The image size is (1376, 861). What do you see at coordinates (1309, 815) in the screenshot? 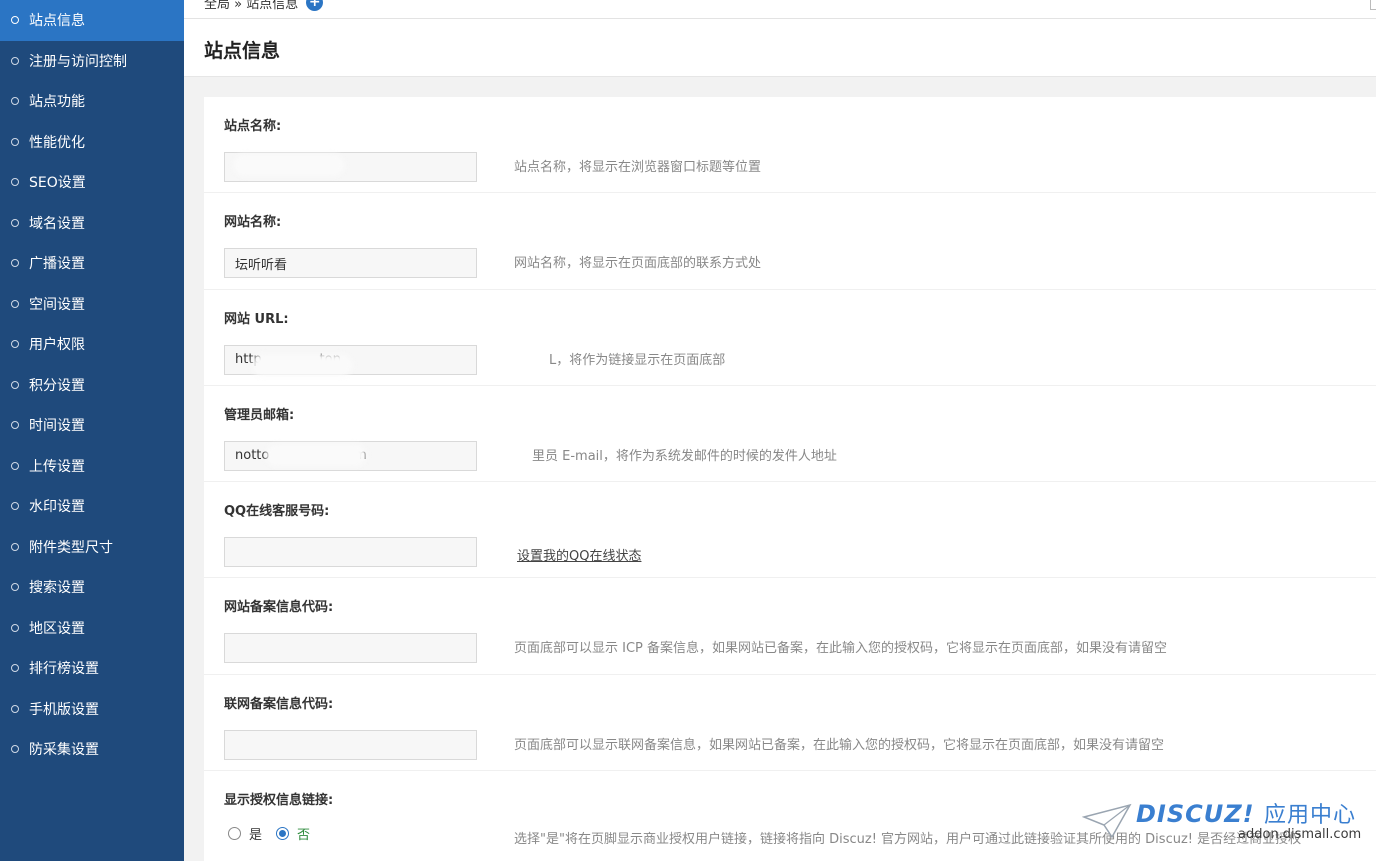
I see `watermark-brand-cn: 应用中心` at bounding box center [1309, 815].